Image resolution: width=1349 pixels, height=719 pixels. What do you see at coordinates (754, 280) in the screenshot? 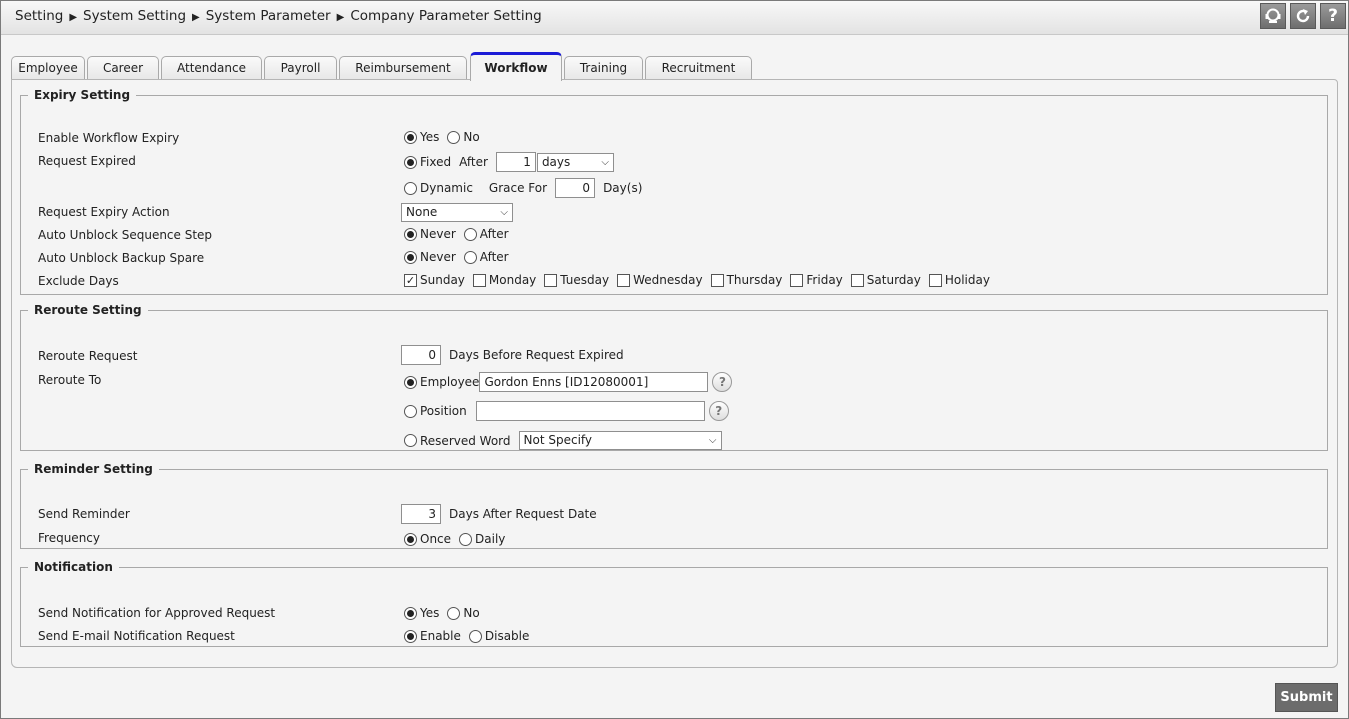
I see `option-label: Thursday` at bounding box center [754, 280].